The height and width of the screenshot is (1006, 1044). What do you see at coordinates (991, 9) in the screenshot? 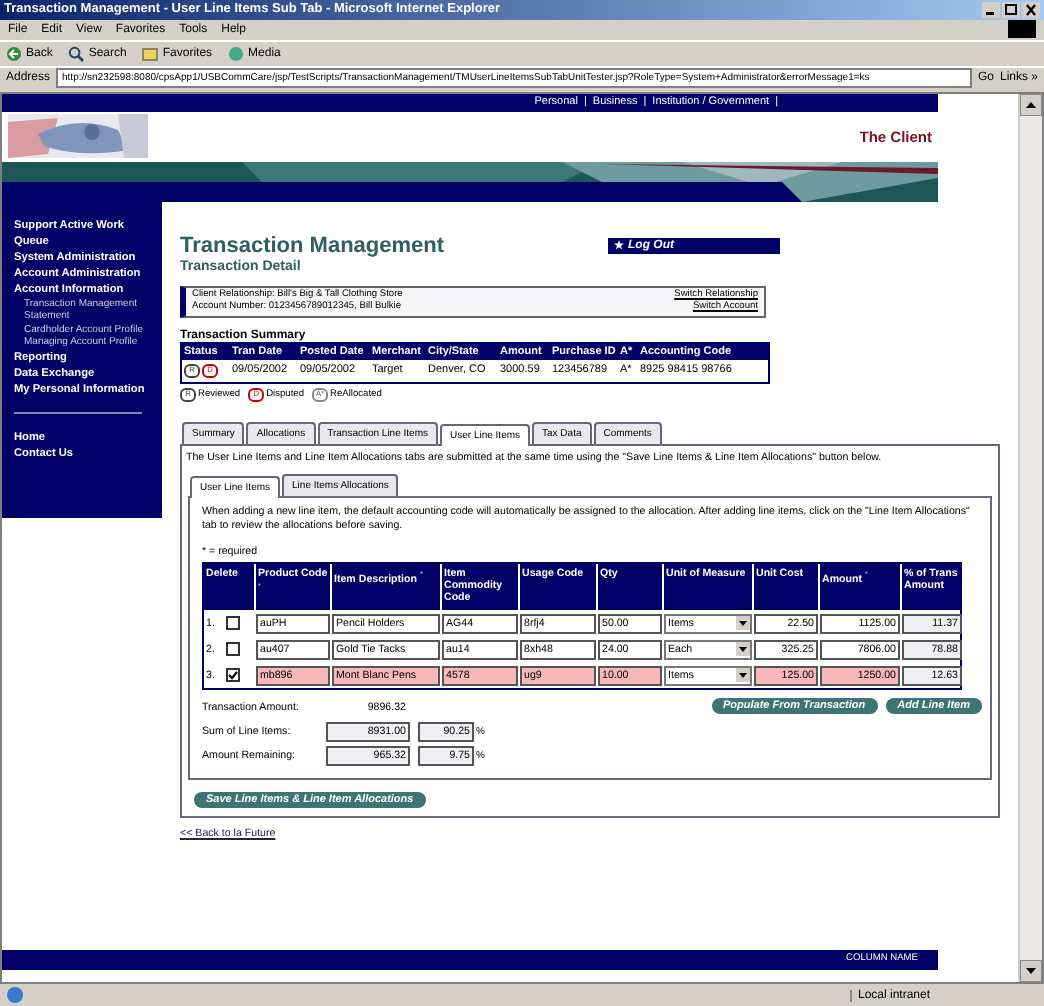
I see `minimize-icon` at bounding box center [991, 9].